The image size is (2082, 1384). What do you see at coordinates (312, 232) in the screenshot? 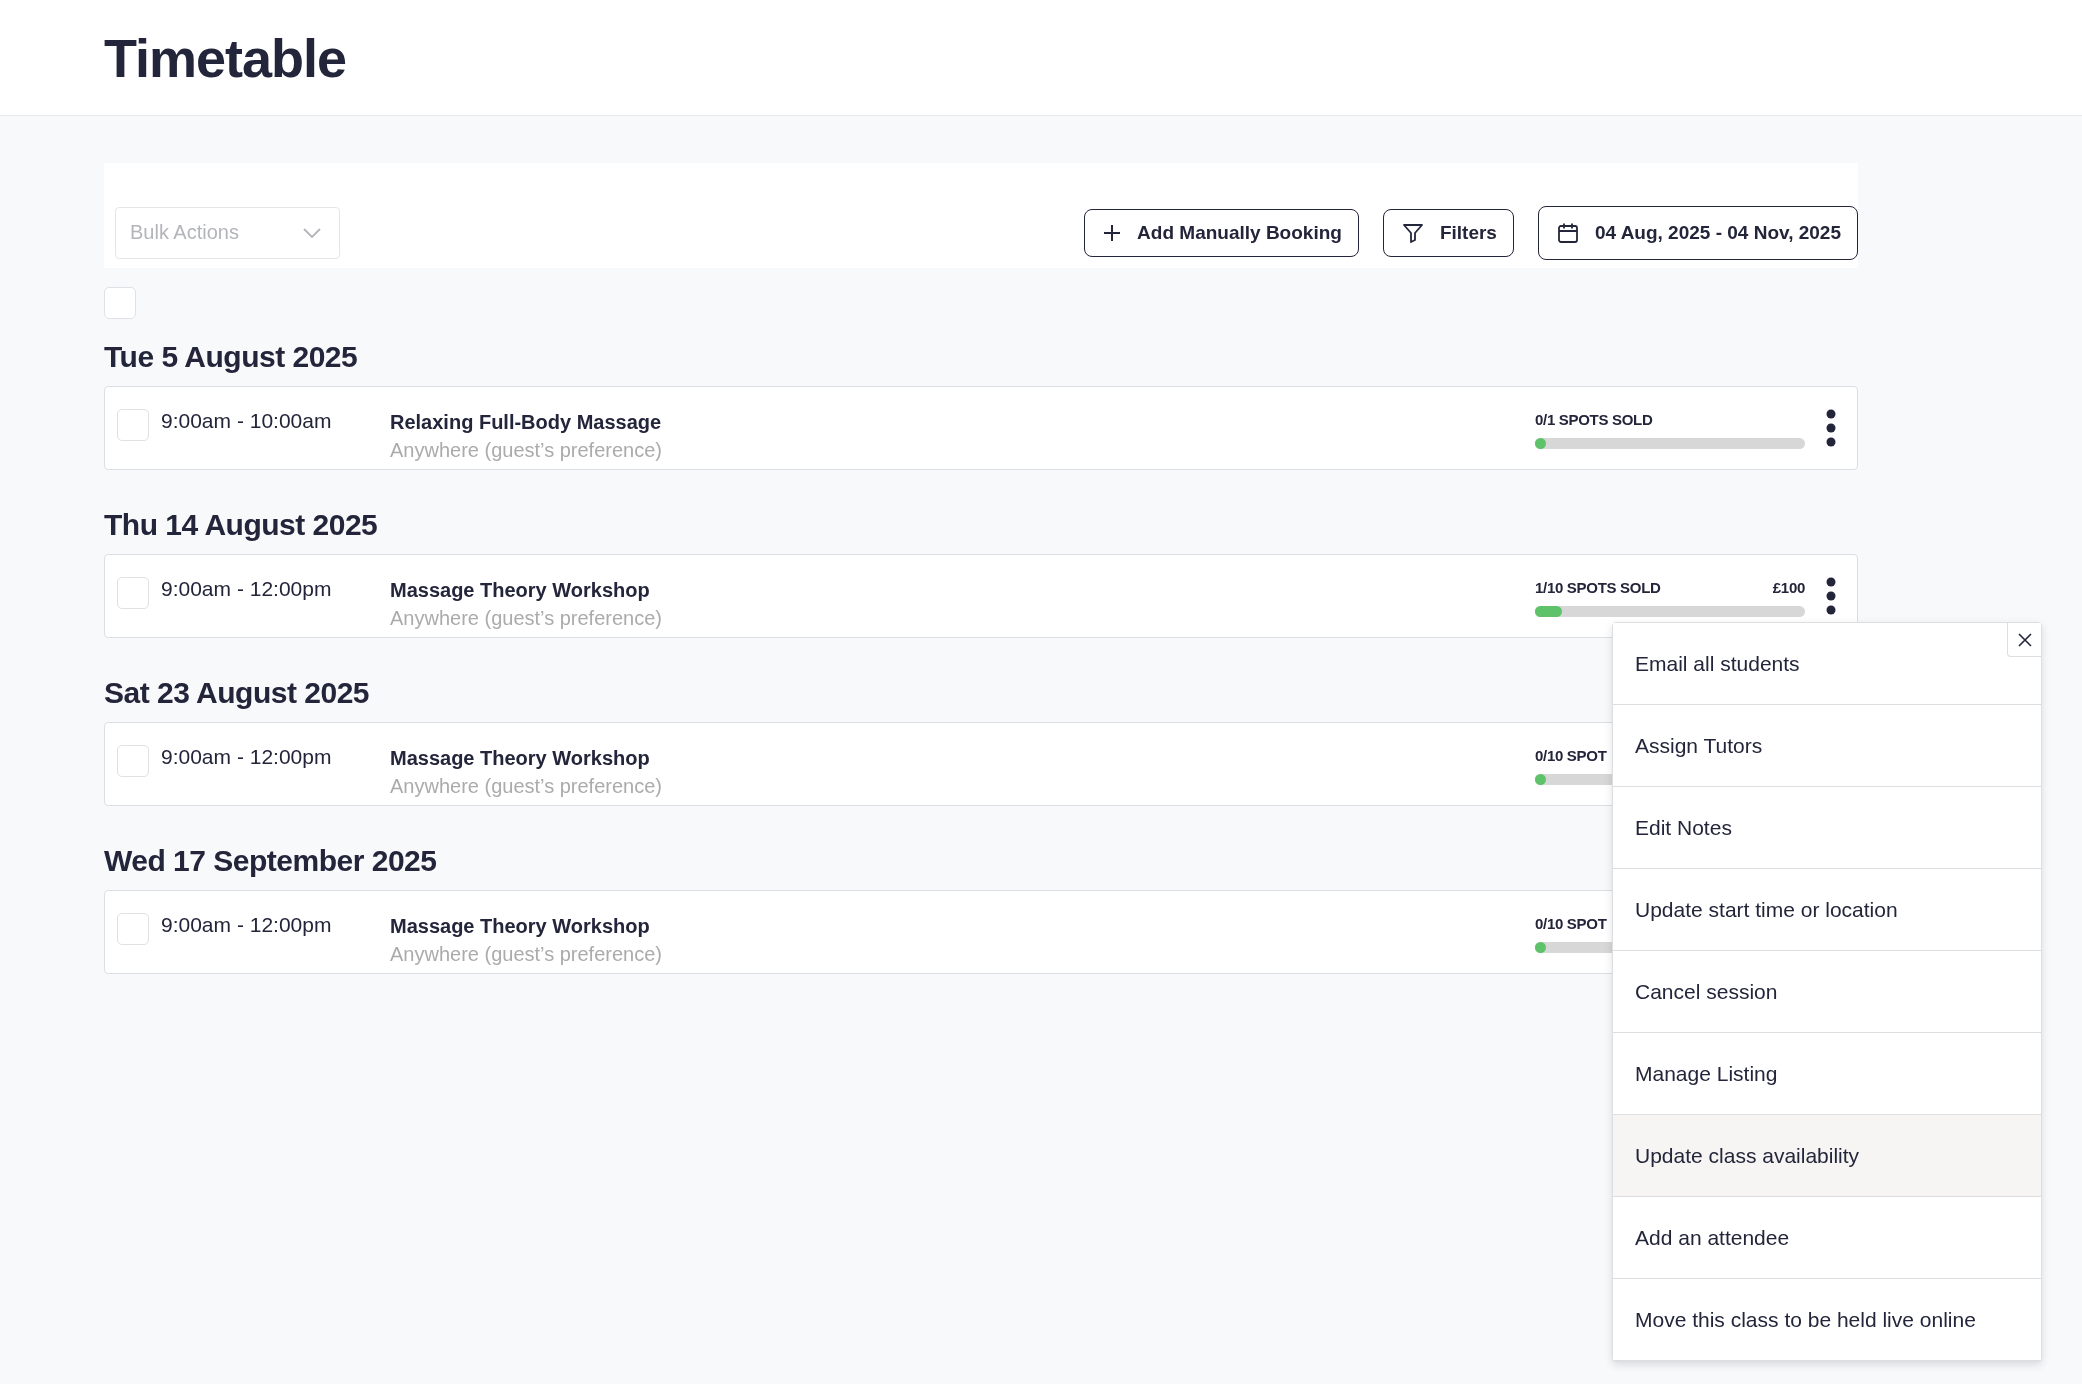
I see `chevron-down-icon` at bounding box center [312, 232].